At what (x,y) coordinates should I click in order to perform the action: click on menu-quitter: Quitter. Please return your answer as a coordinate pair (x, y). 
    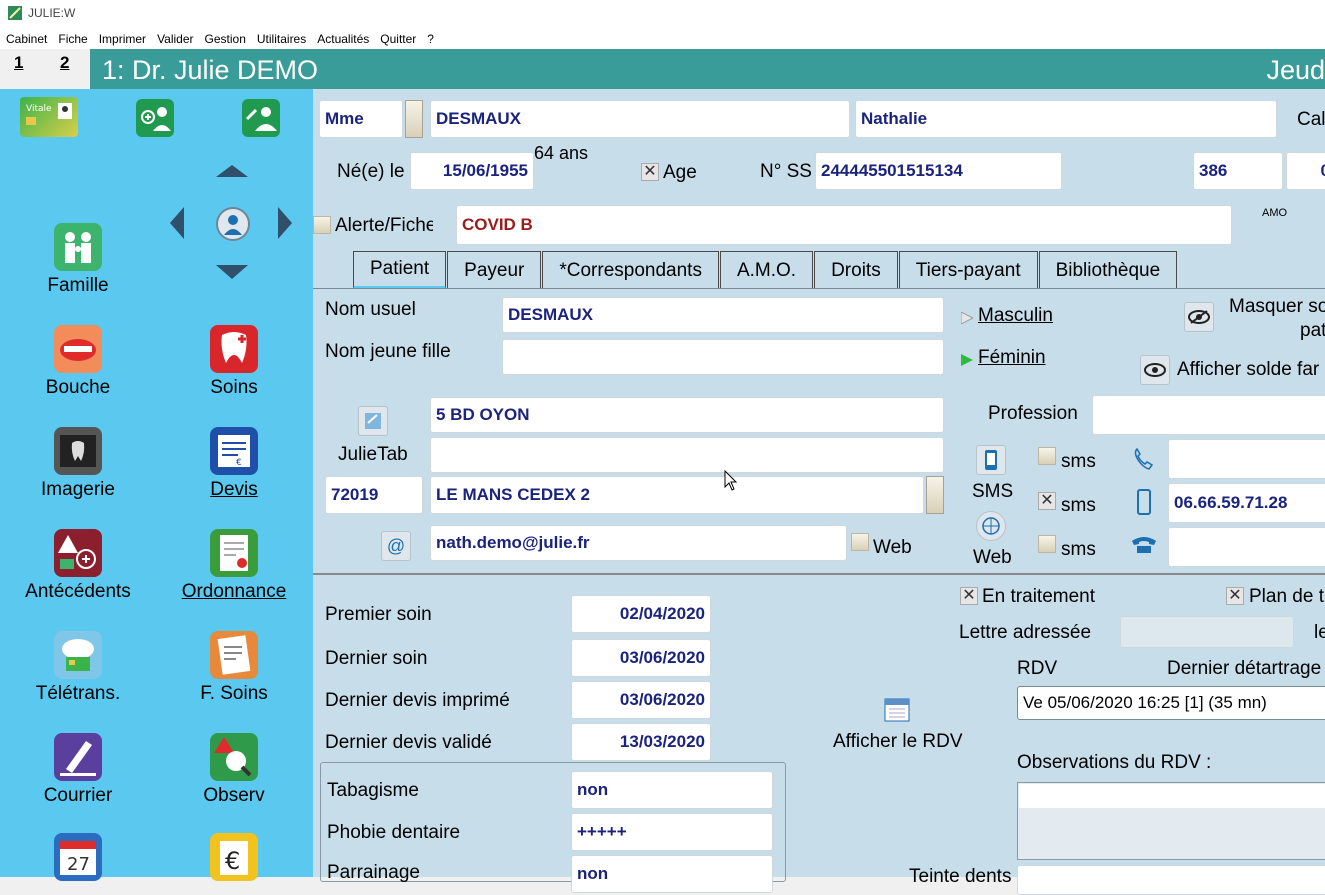
    Looking at the image, I should click on (398, 38).